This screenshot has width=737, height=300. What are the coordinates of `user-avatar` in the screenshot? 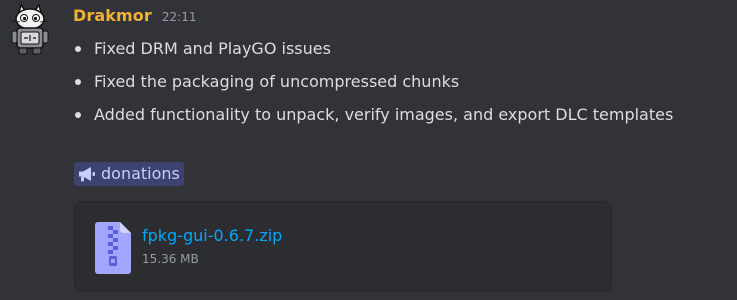 It's located at (30, 30).